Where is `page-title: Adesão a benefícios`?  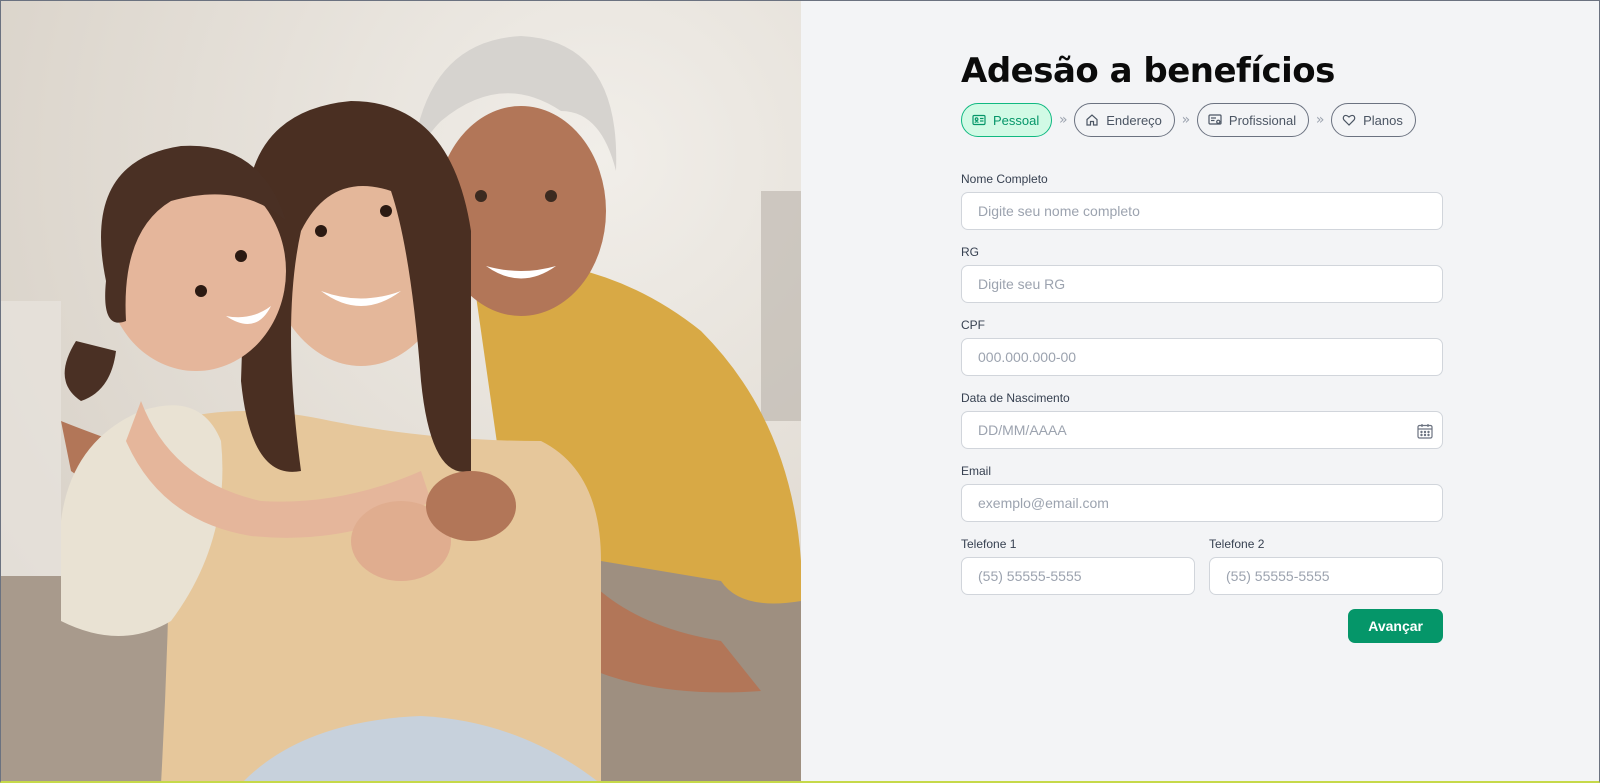 page-title: Adesão a benefícios is located at coordinates (1148, 71).